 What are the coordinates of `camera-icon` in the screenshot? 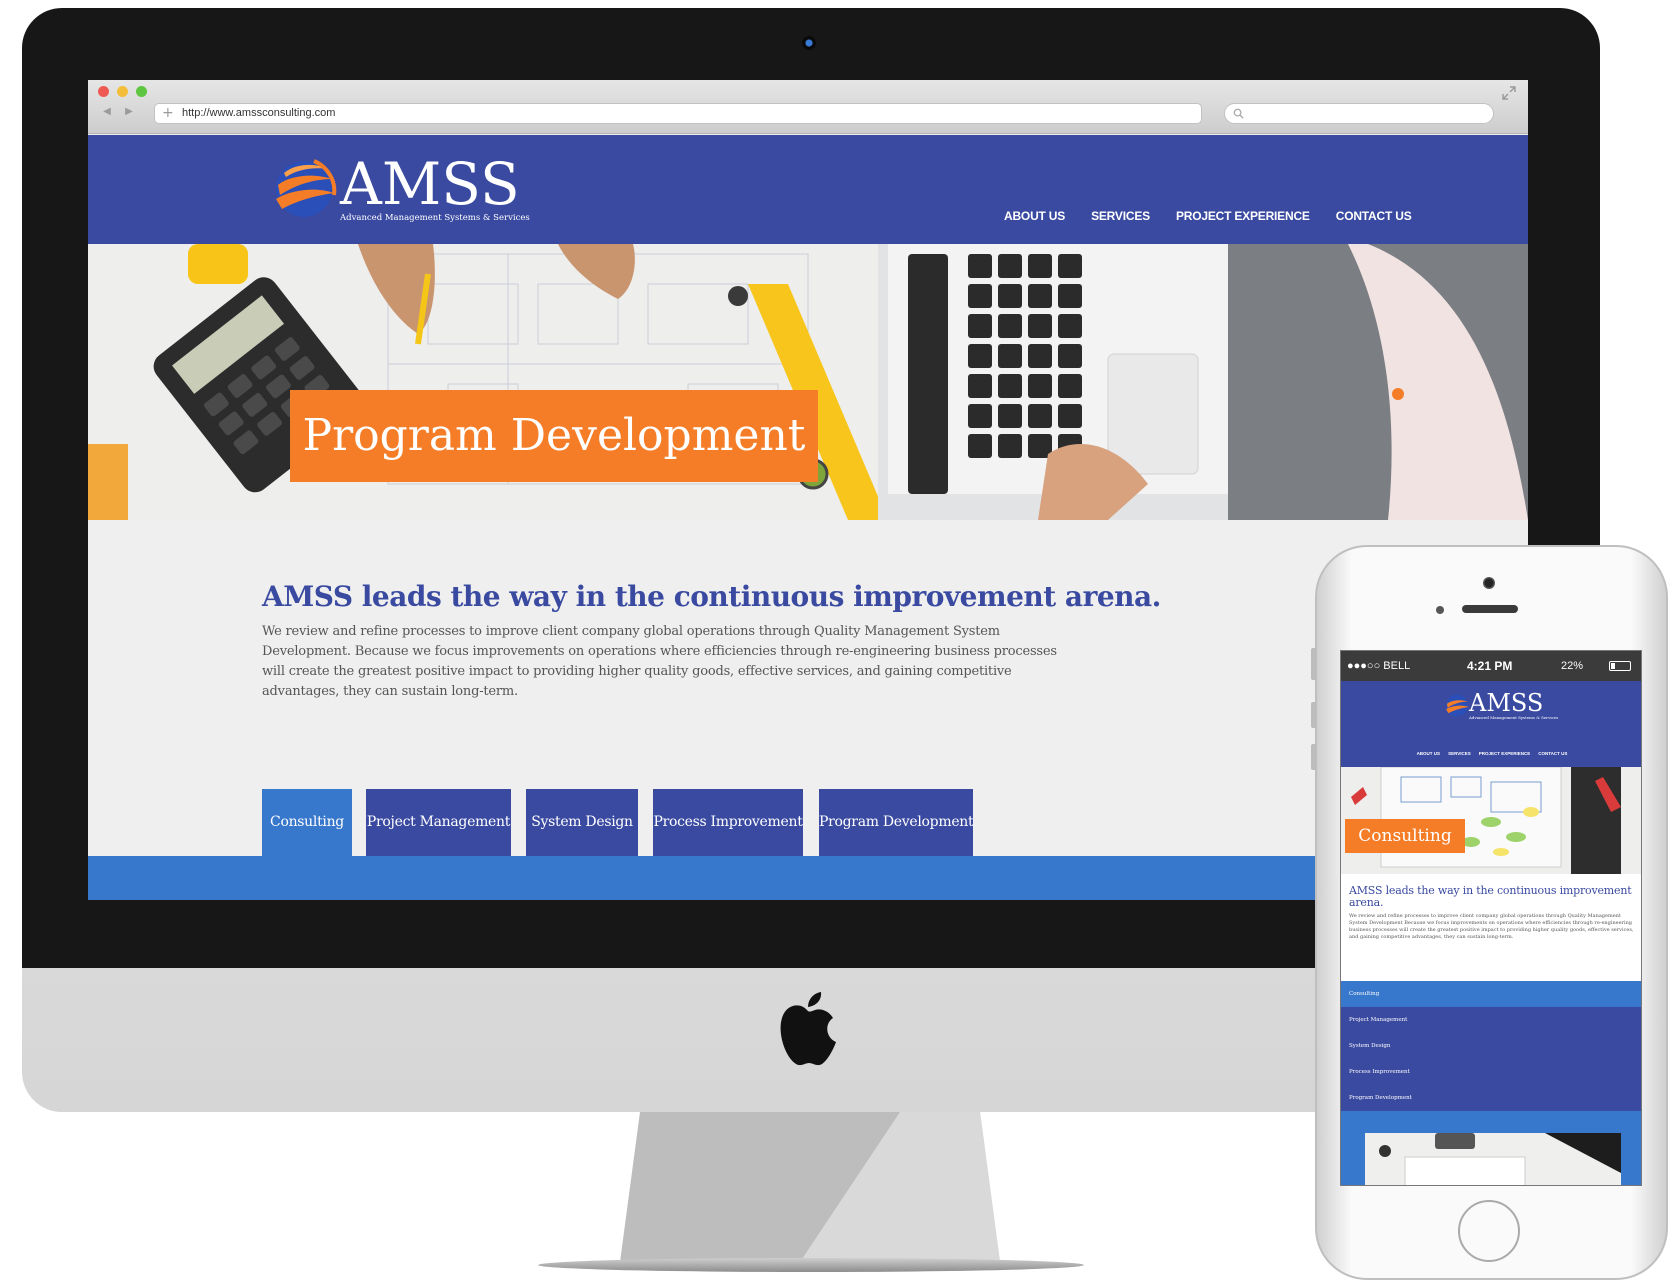 It's located at (809, 43).